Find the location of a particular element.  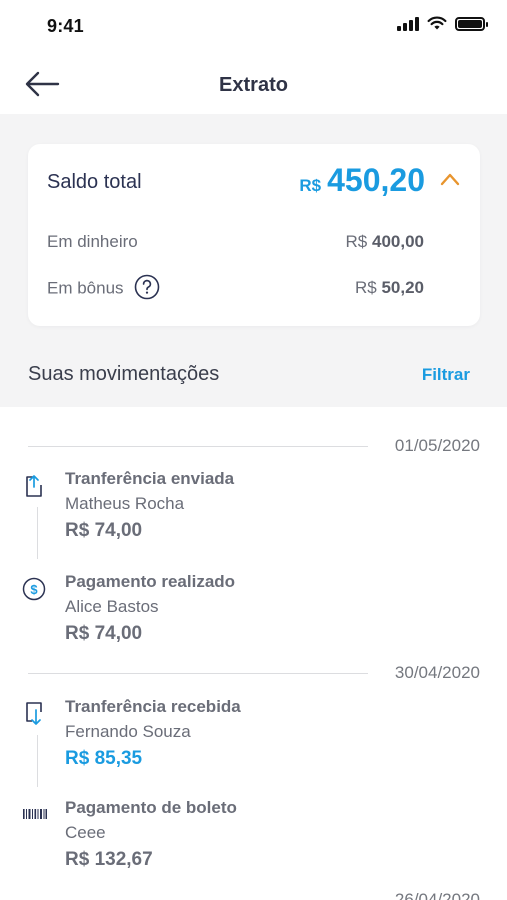

total-currency: R$ is located at coordinates (310, 185).